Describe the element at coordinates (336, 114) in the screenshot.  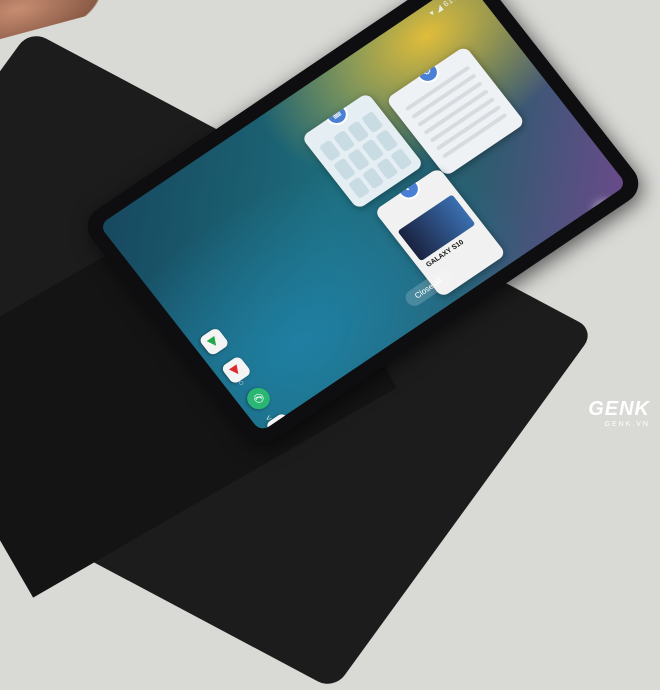
I see `calculator-icon: ▦` at that location.